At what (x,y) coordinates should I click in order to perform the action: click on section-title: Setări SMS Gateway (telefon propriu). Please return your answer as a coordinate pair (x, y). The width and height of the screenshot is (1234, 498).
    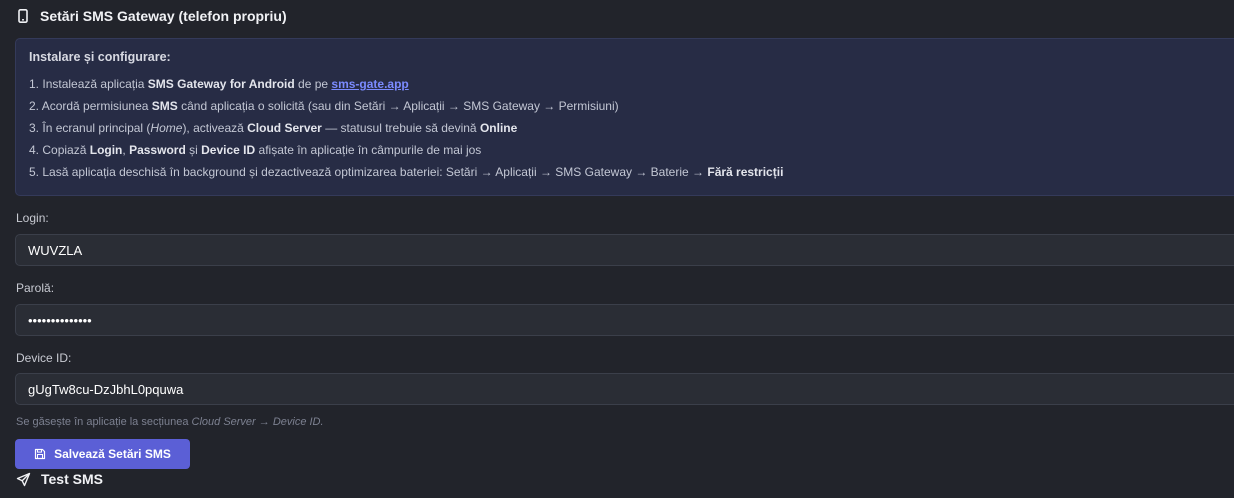
    Looking at the image, I should click on (151, 16).